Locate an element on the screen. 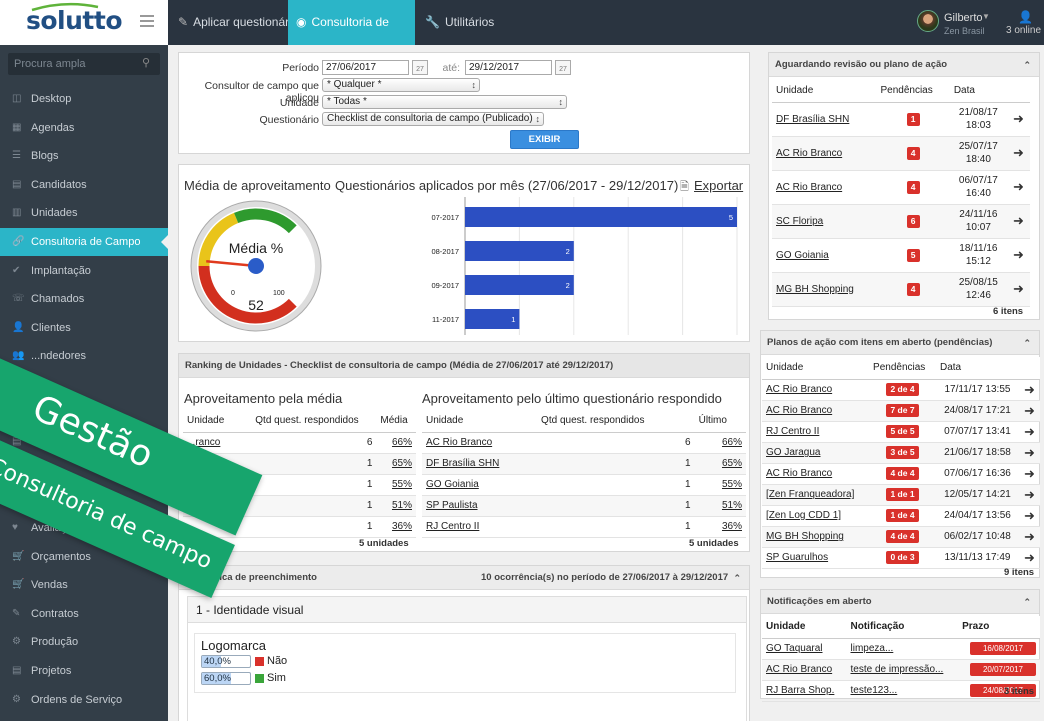 This screenshot has height=721, width=1044. export-file-icon: 🗎 is located at coordinates (684, 187).